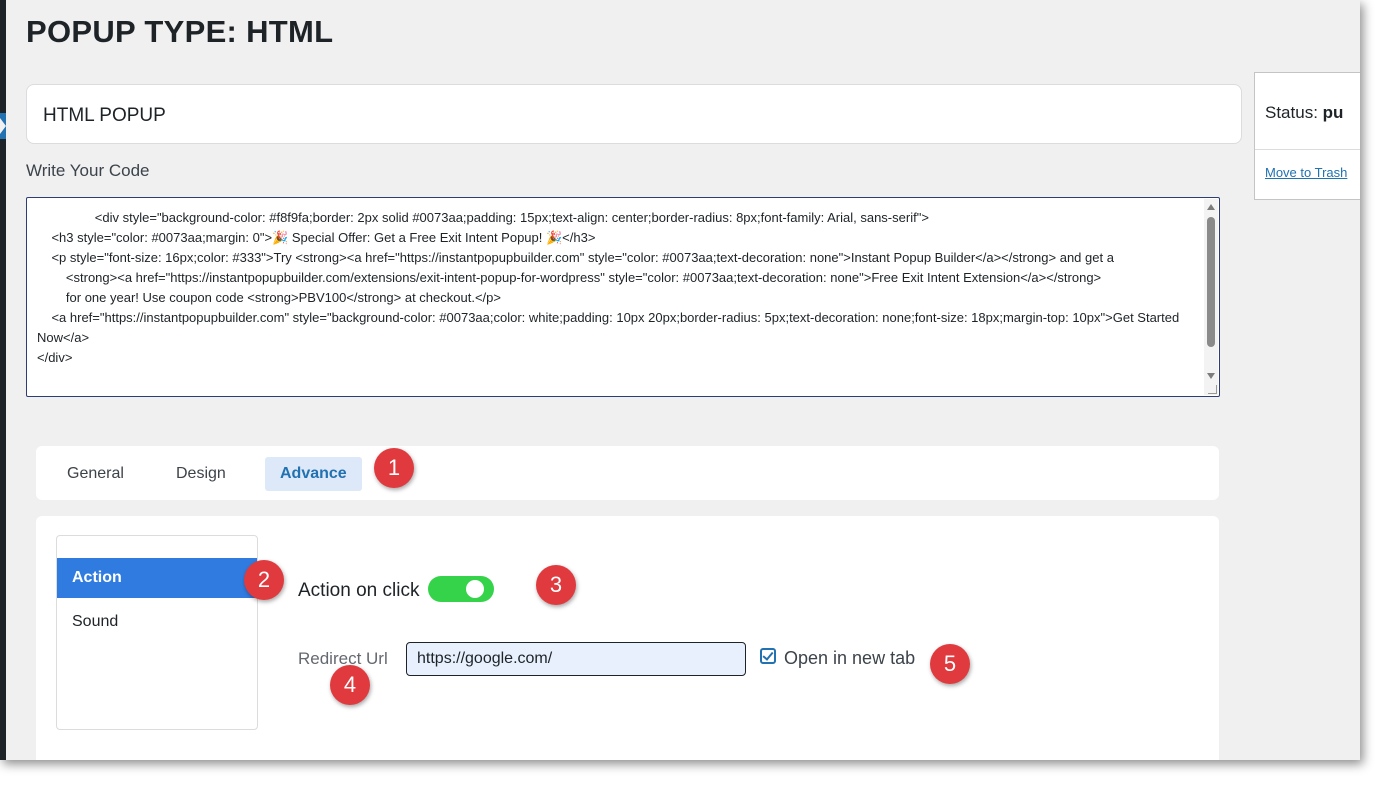 The width and height of the screenshot is (1384, 788). What do you see at coordinates (104, 115) in the screenshot?
I see `popup-title-value: HTML POPUP` at bounding box center [104, 115].